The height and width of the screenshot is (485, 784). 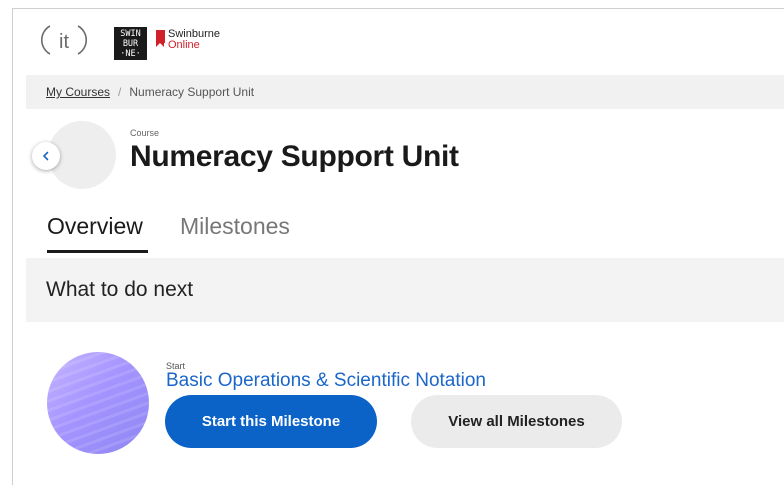 What do you see at coordinates (294, 156) in the screenshot?
I see `page-title: Numeracy Support Unit` at bounding box center [294, 156].